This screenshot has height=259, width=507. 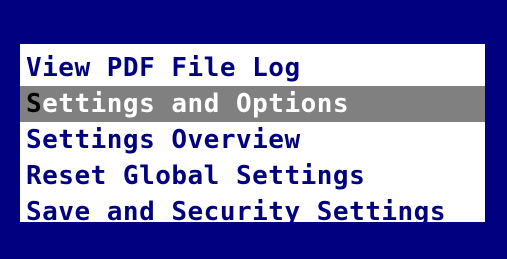 I want to click on menu-item-settings-overview: Settings Overview, so click(x=252, y=140).